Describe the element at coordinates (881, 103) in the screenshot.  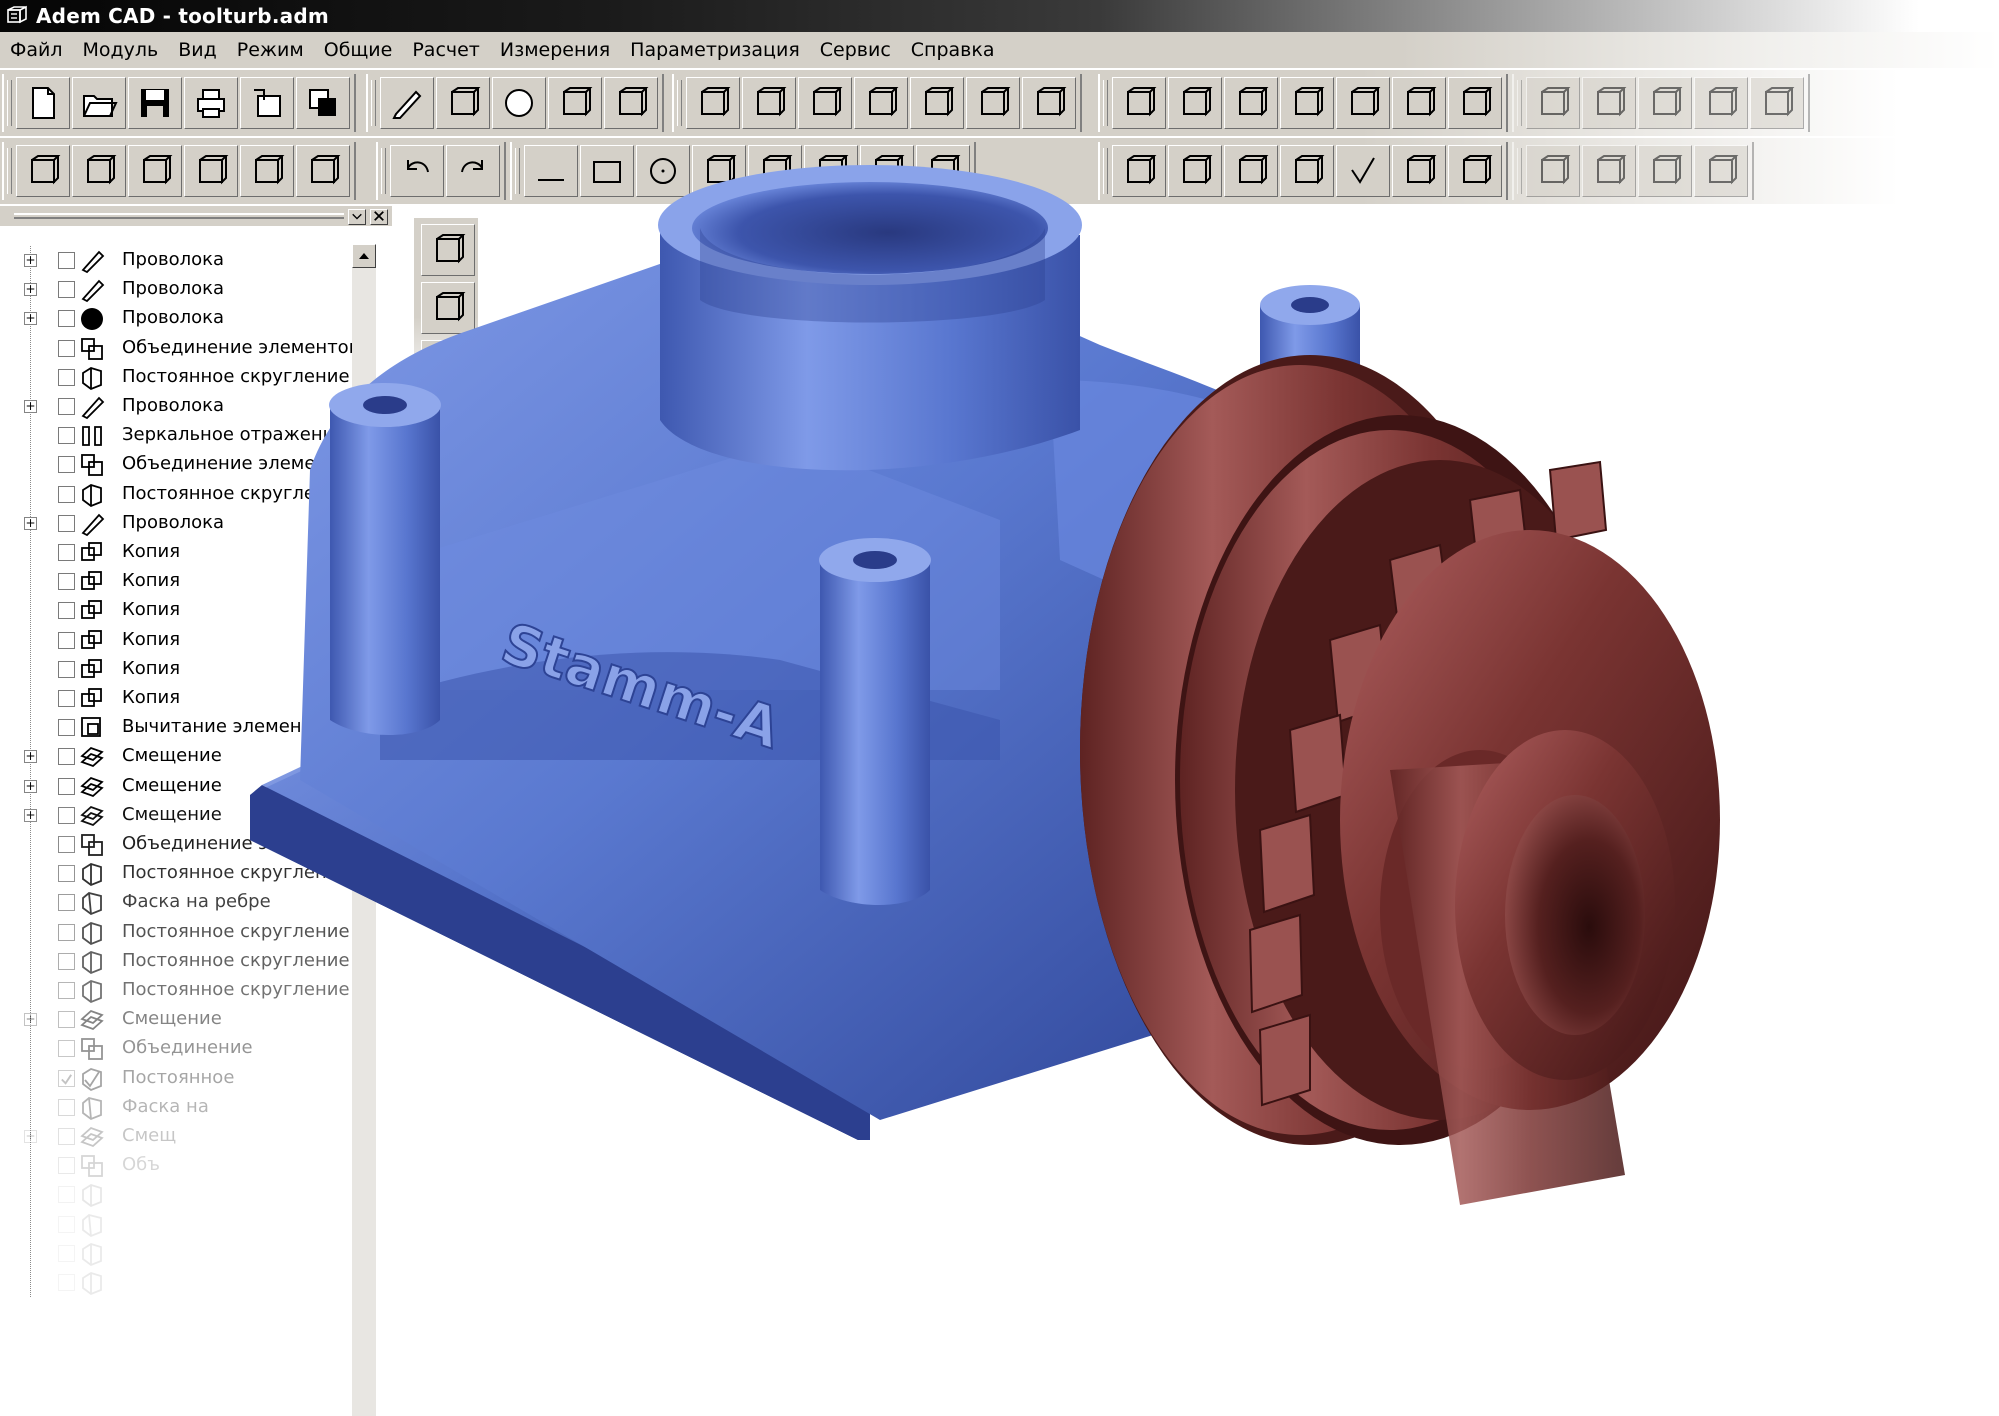
I see `solid-stack-button` at that location.